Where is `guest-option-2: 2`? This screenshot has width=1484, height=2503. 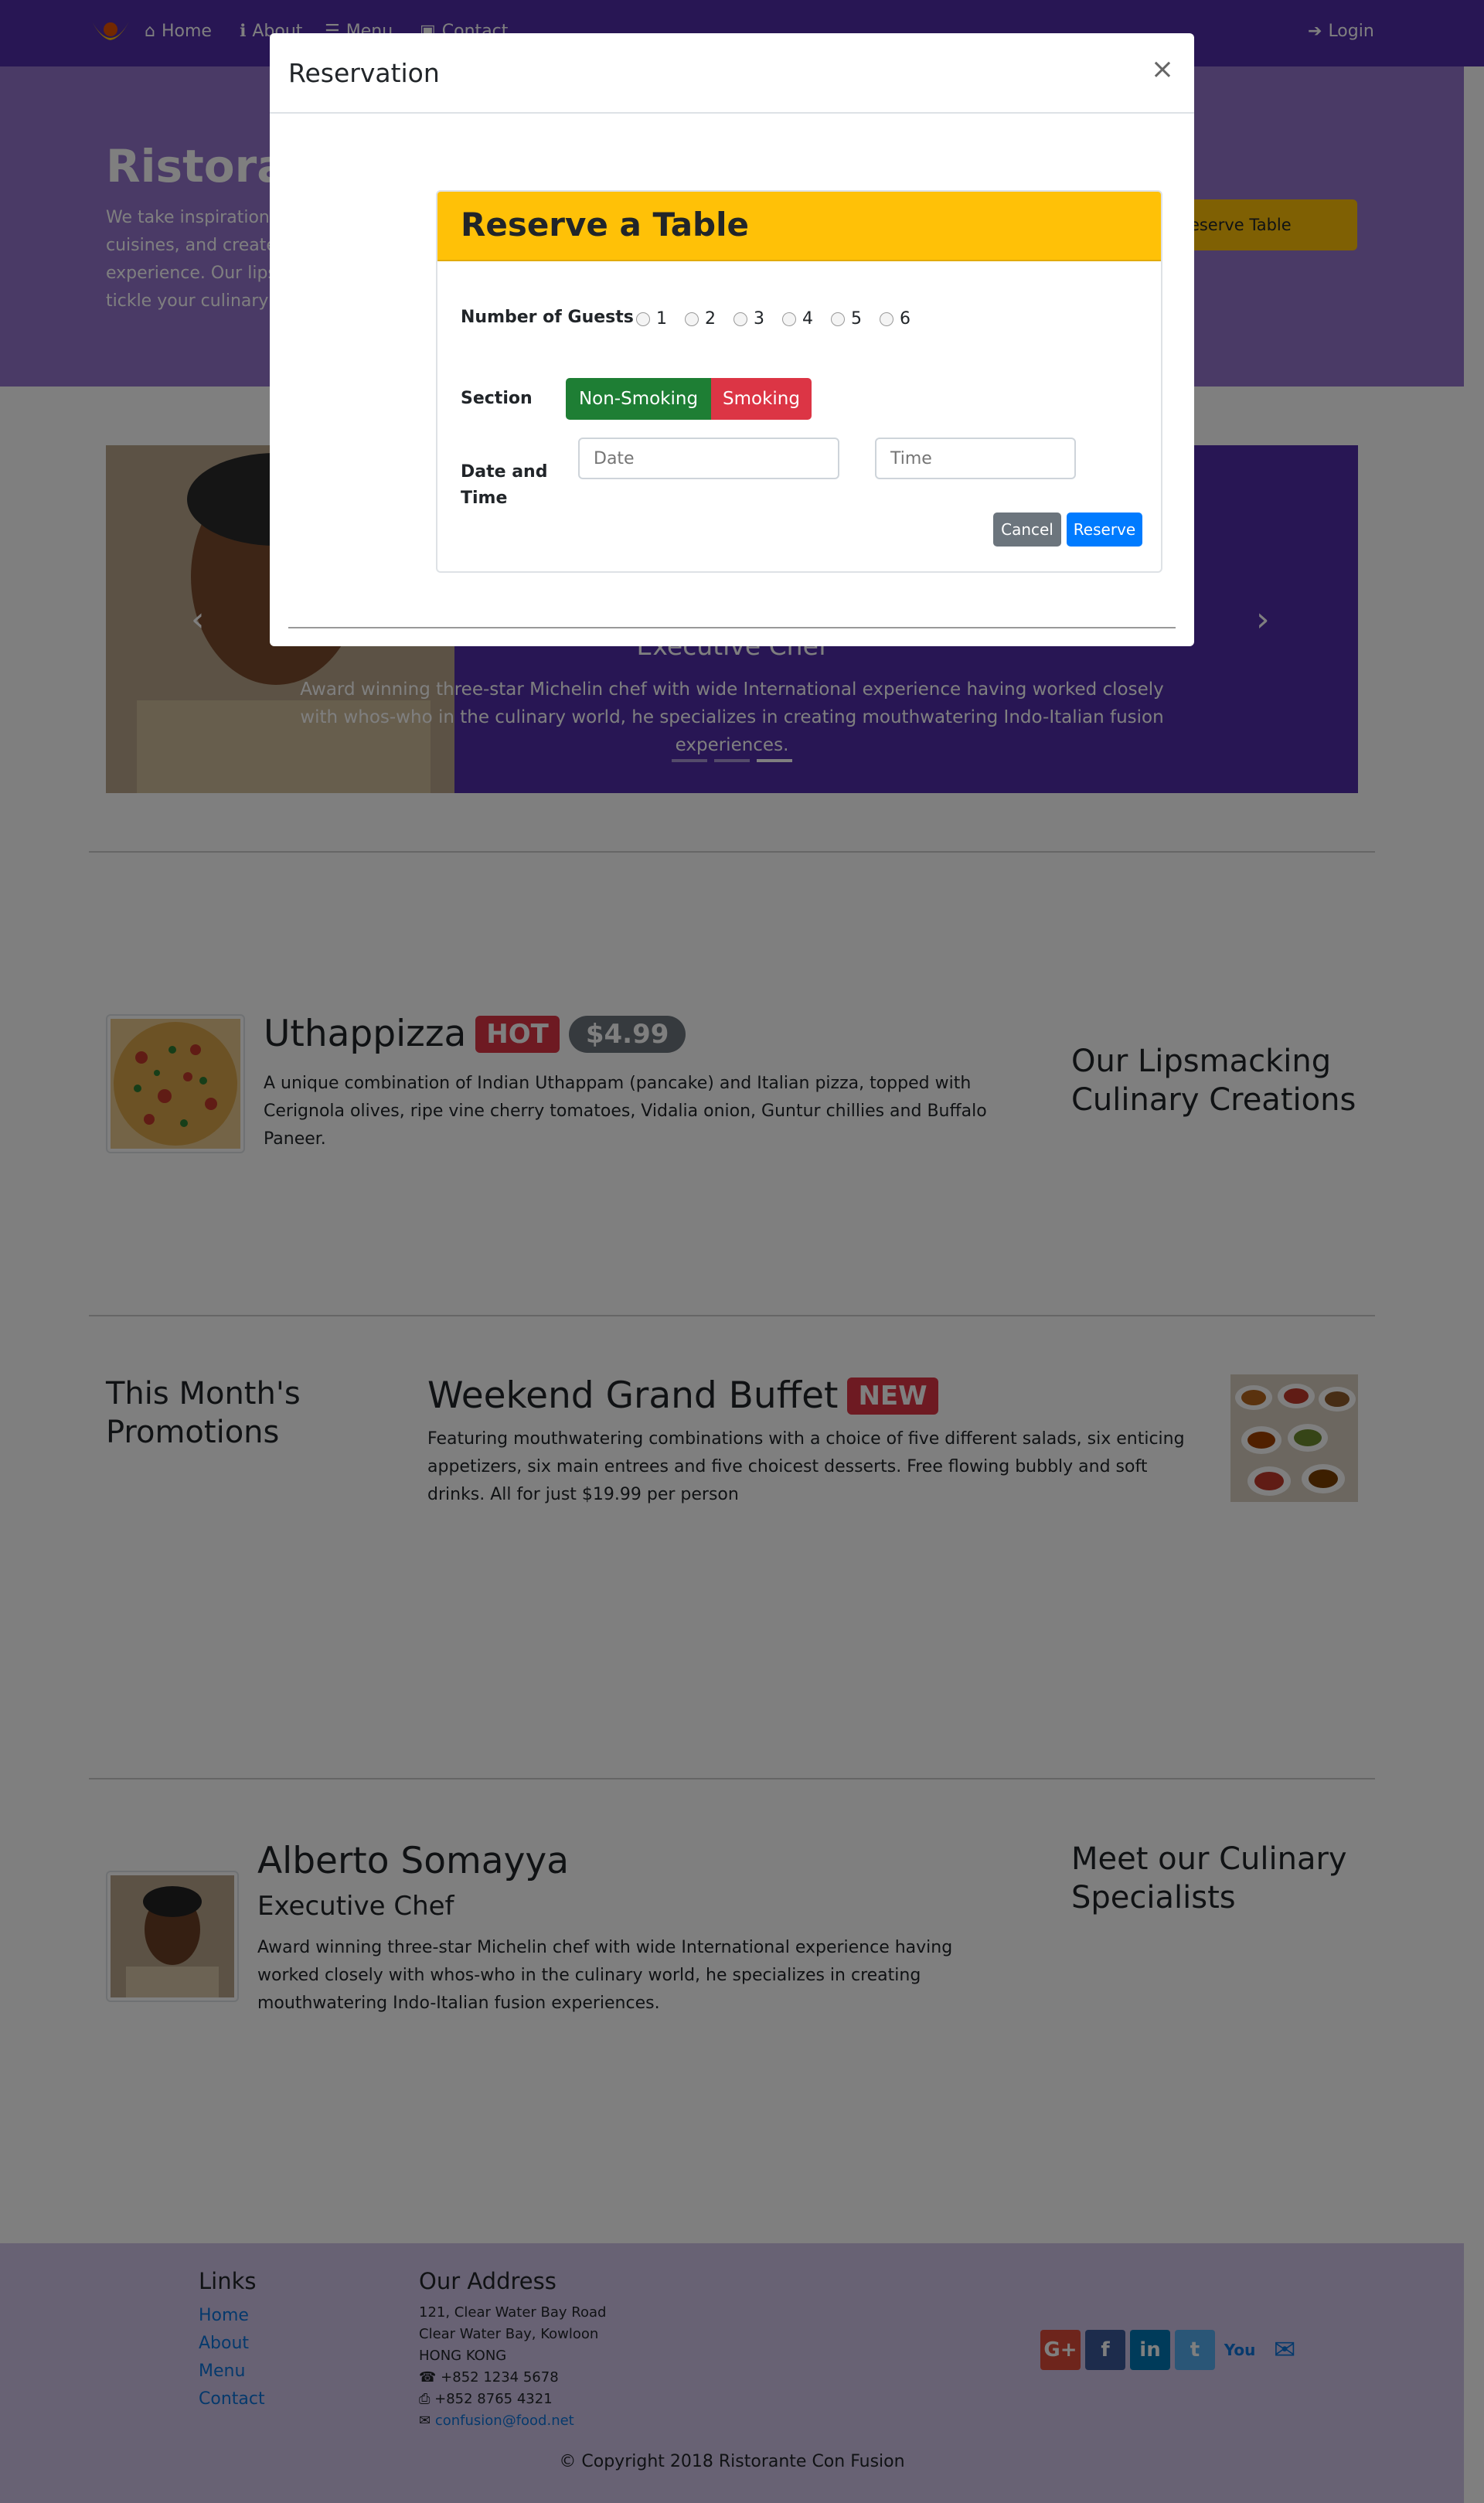 guest-option-2: 2 is located at coordinates (700, 319).